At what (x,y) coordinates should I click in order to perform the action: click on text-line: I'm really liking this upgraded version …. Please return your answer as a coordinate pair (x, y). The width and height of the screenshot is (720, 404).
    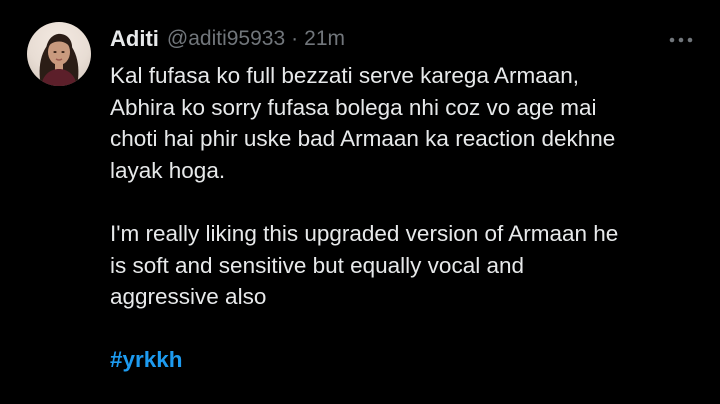
    Looking at the image, I should click on (364, 233).